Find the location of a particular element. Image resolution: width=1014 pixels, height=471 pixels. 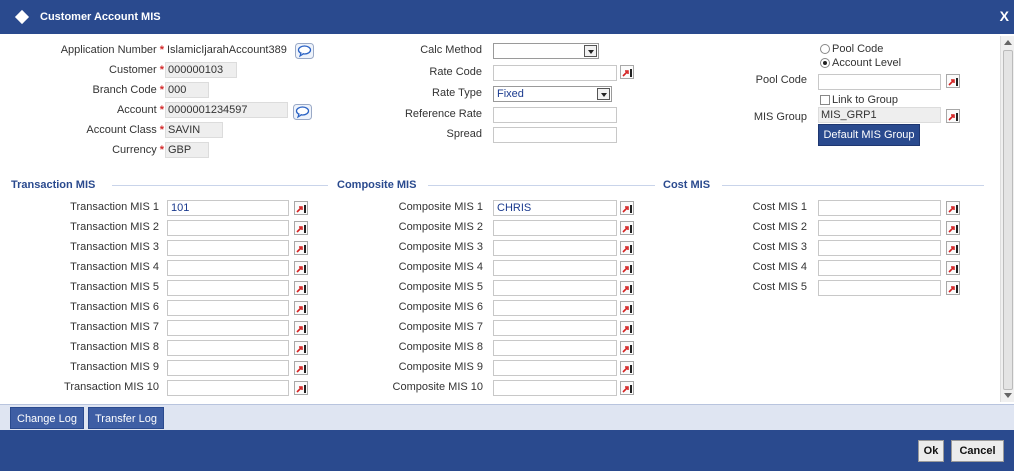

footer-bar: Ok Cancel is located at coordinates (507, 450).